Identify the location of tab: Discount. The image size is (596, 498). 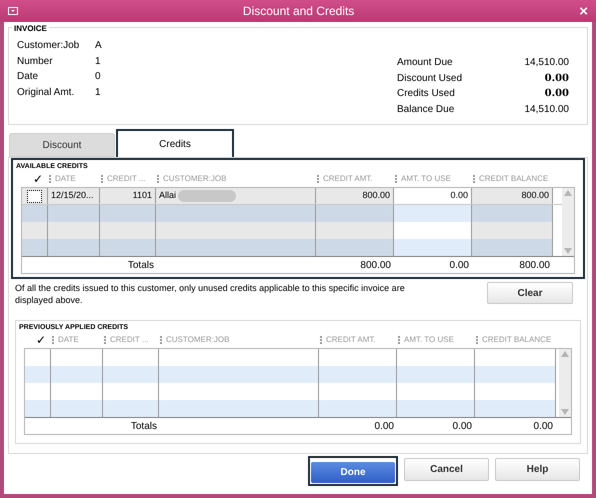
(62, 145).